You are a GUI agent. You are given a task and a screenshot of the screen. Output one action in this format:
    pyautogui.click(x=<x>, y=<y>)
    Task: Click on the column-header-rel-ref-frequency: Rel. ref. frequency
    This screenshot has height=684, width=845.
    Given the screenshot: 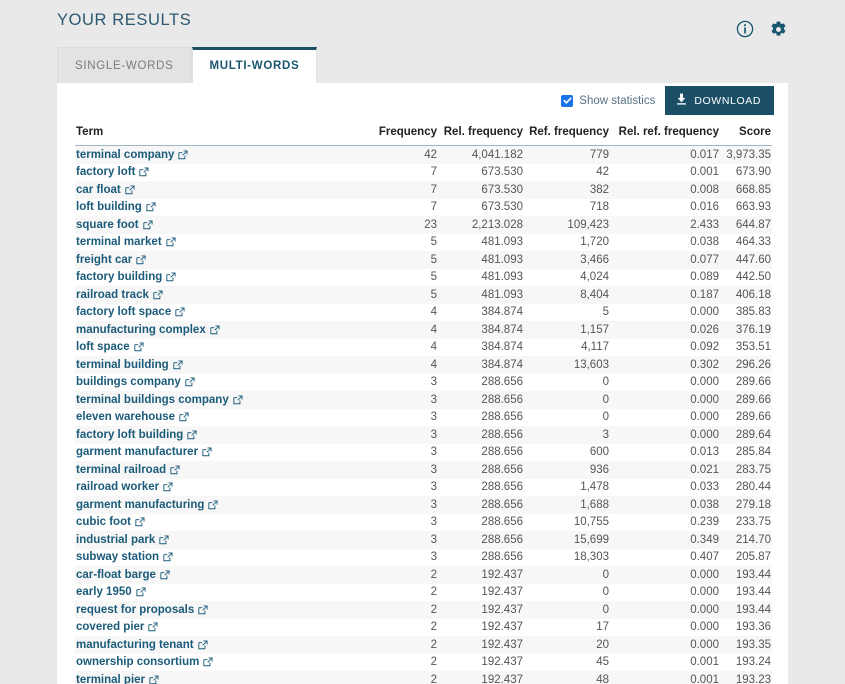 What is the action you would take?
    pyautogui.click(x=665, y=133)
    